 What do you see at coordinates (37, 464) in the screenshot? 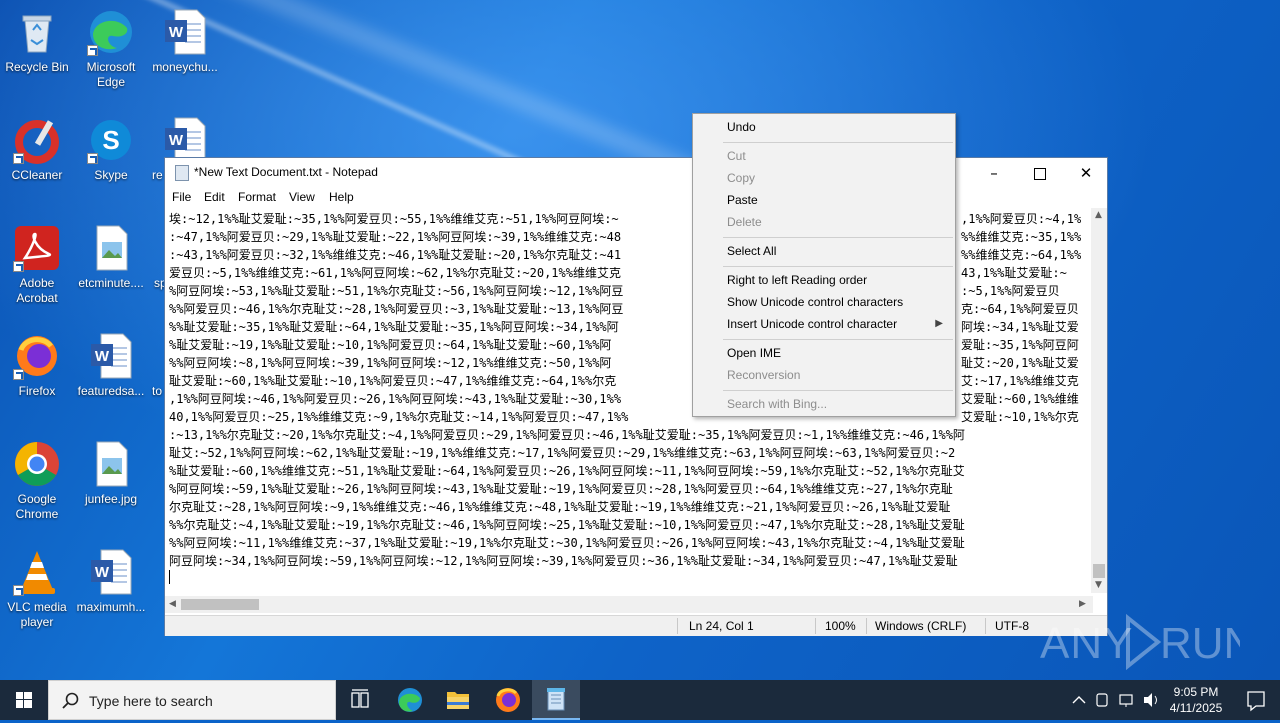
I see `chrome-icon` at bounding box center [37, 464].